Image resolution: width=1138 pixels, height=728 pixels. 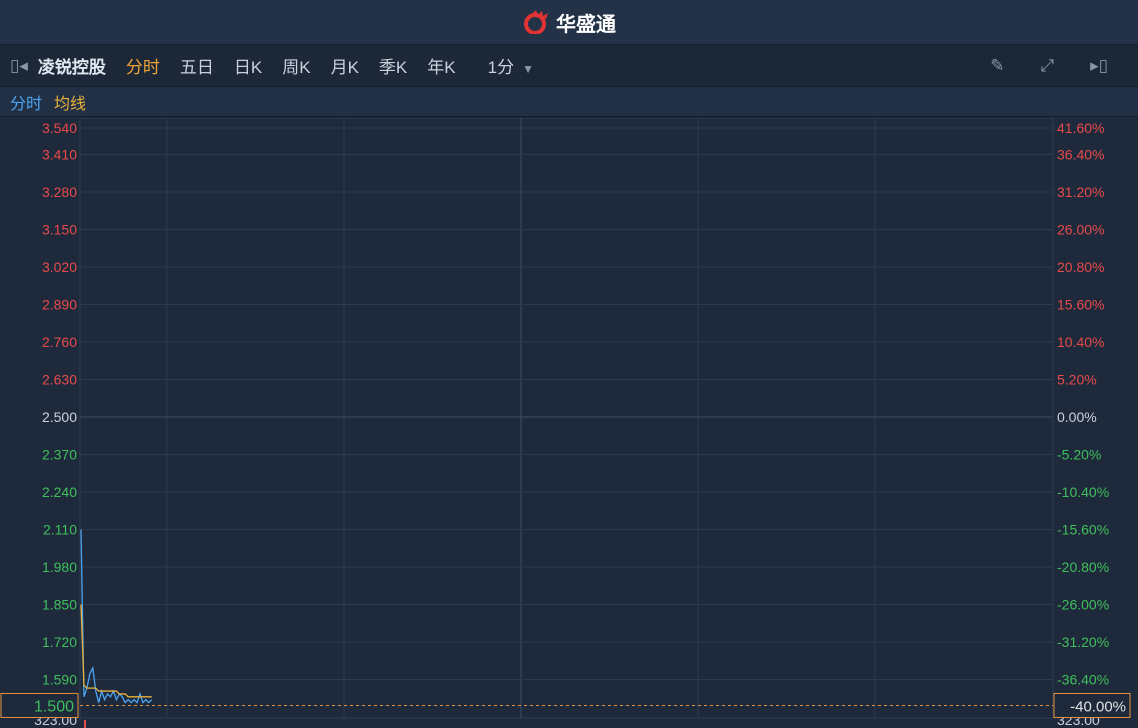 I want to click on title-bar: 华盛通, so click(x=569, y=22).